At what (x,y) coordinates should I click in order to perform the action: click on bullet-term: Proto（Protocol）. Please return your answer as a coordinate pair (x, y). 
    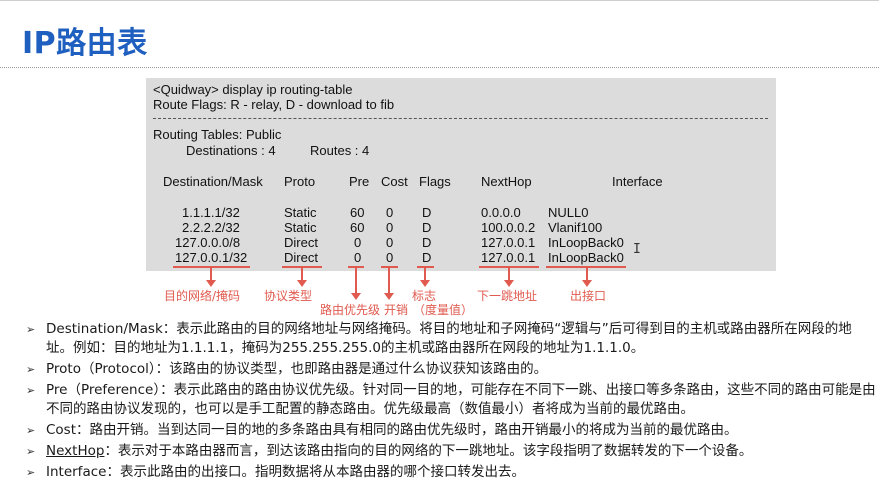
    Looking at the image, I should click on (101, 369).